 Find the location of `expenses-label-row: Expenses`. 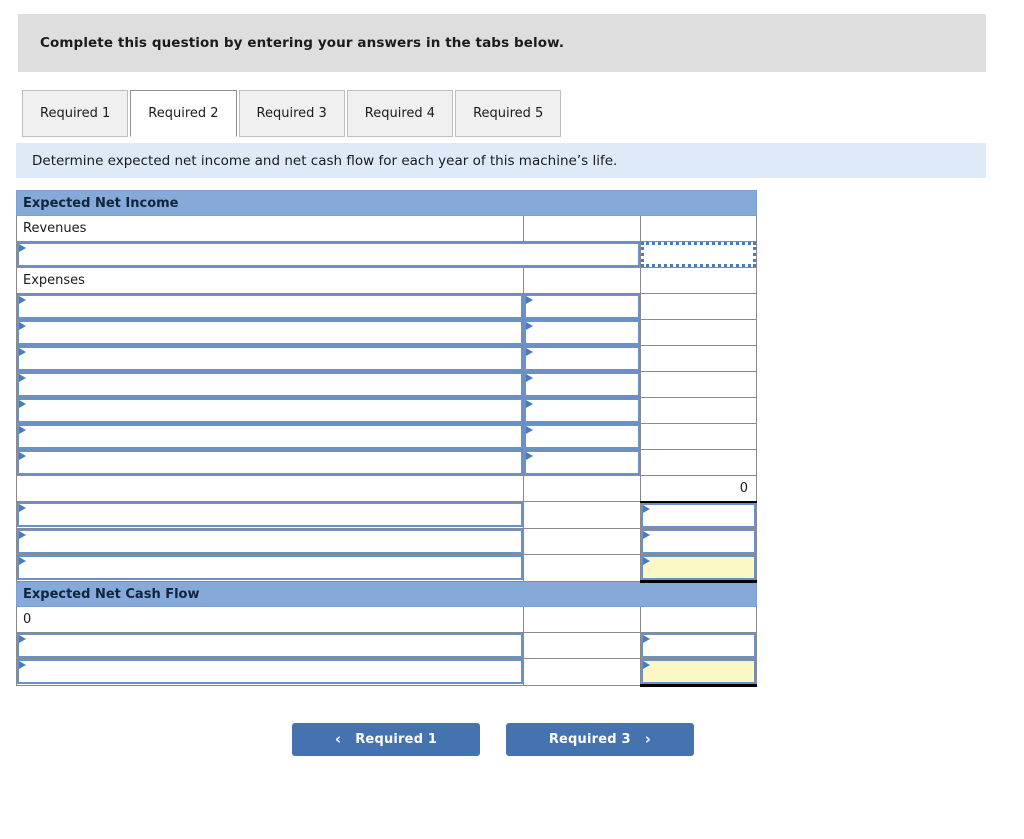

expenses-label-row: Expenses is located at coordinates (386, 280).